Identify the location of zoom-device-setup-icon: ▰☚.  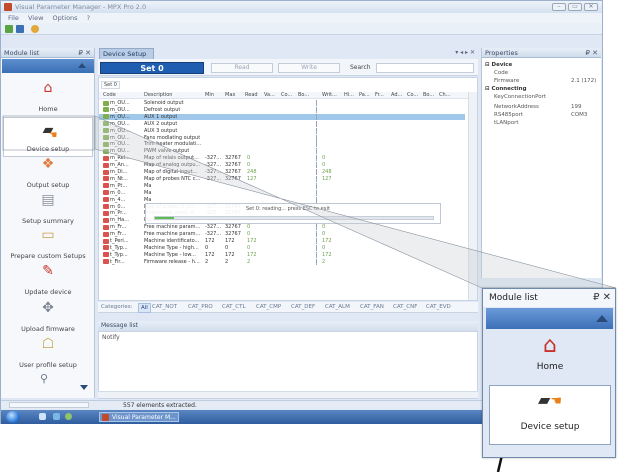
(550, 399).